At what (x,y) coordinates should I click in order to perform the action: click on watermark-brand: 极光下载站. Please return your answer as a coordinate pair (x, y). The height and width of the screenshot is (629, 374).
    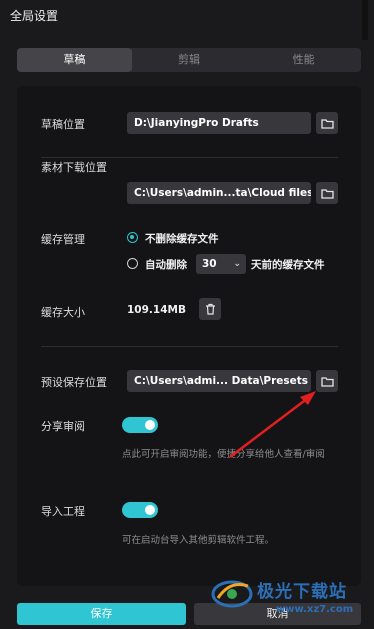
    Looking at the image, I should click on (302, 592).